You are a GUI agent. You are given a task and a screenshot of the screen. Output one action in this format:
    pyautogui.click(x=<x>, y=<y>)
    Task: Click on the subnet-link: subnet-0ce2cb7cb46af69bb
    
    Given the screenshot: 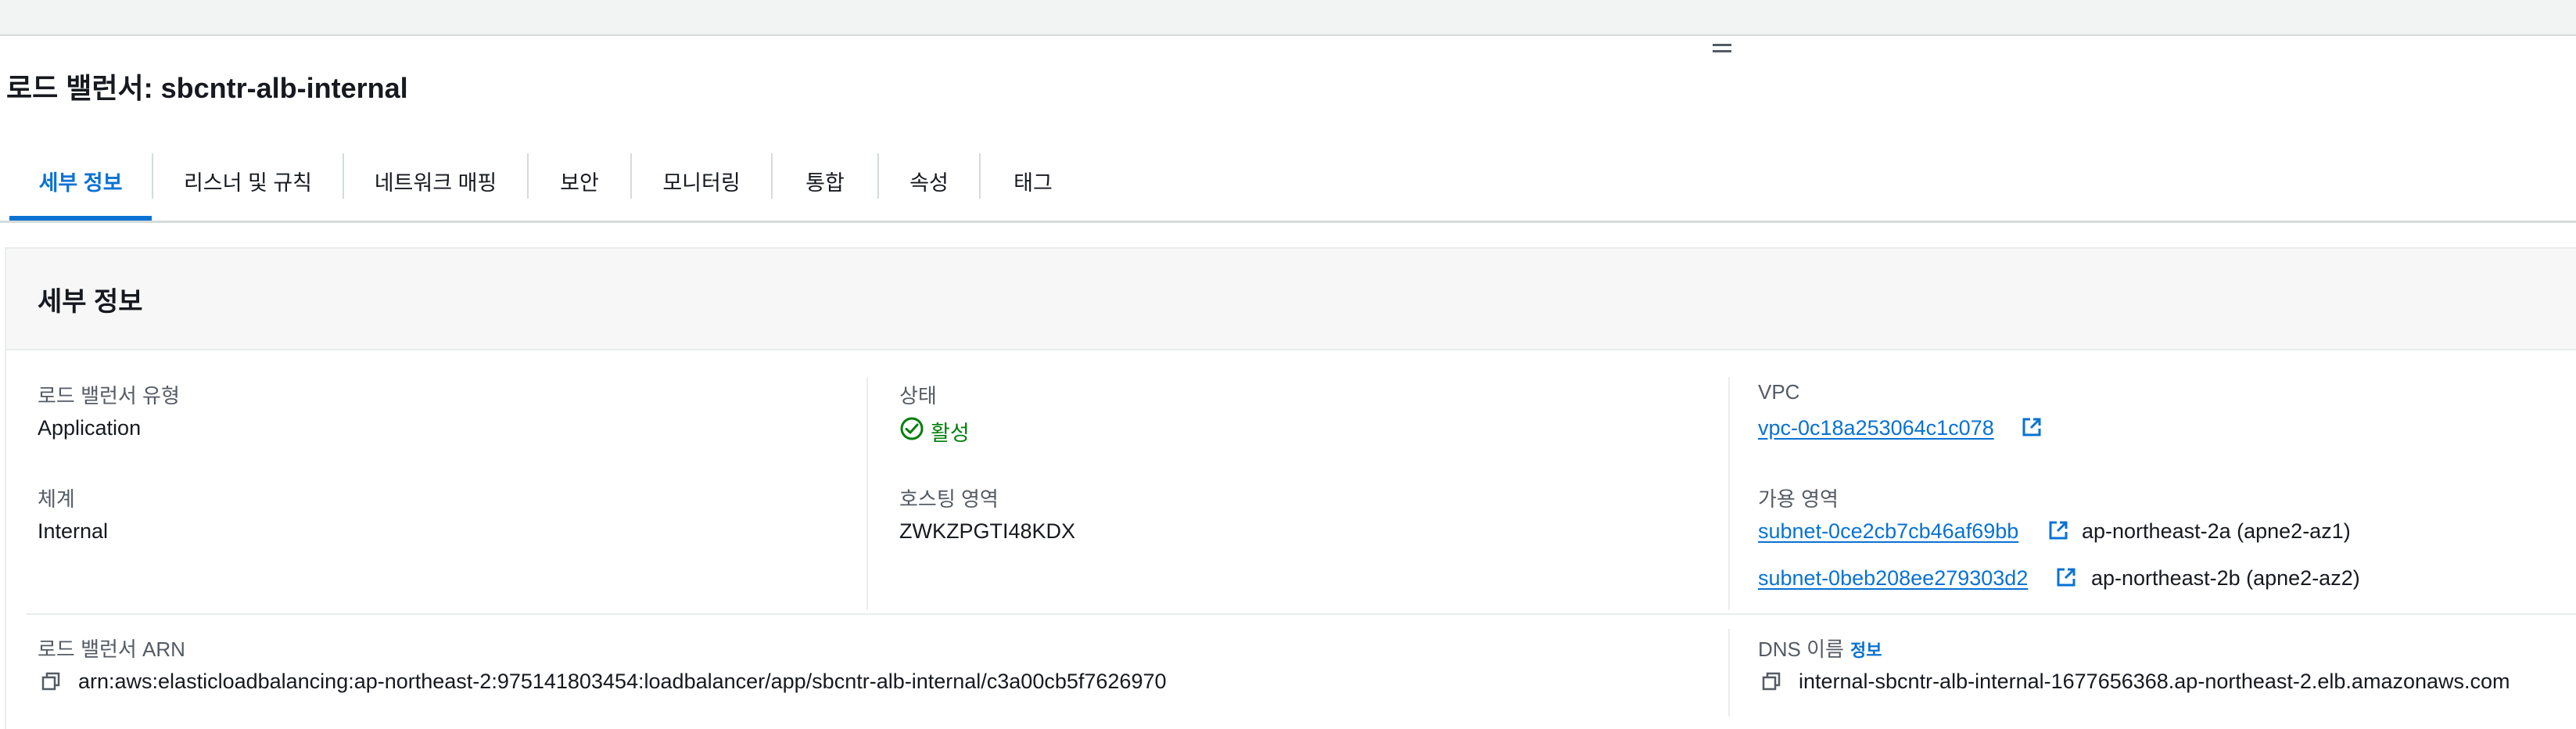 What is the action you would take?
    pyautogui.click(x=1888, y=531)
    